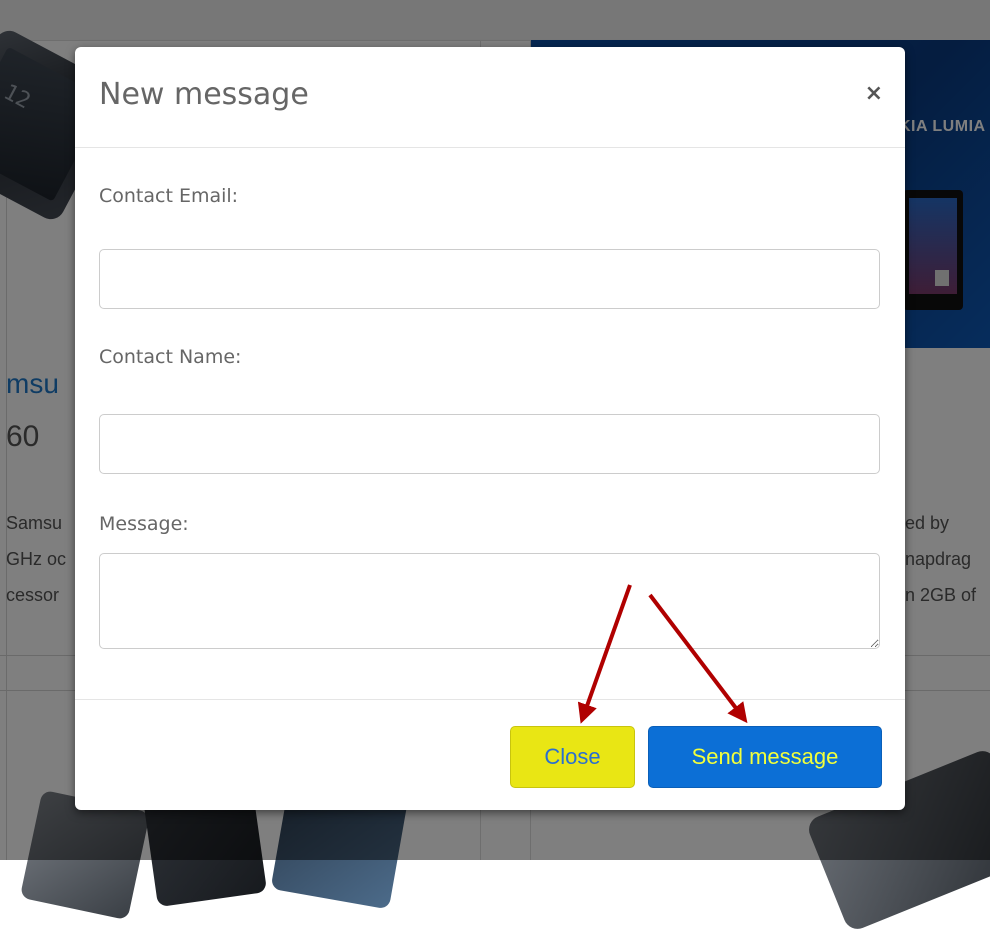 The image size is (990, 933). Describe the element at coordinates (489, 279) in the screenshot. I see `contact-email-field` at that location.